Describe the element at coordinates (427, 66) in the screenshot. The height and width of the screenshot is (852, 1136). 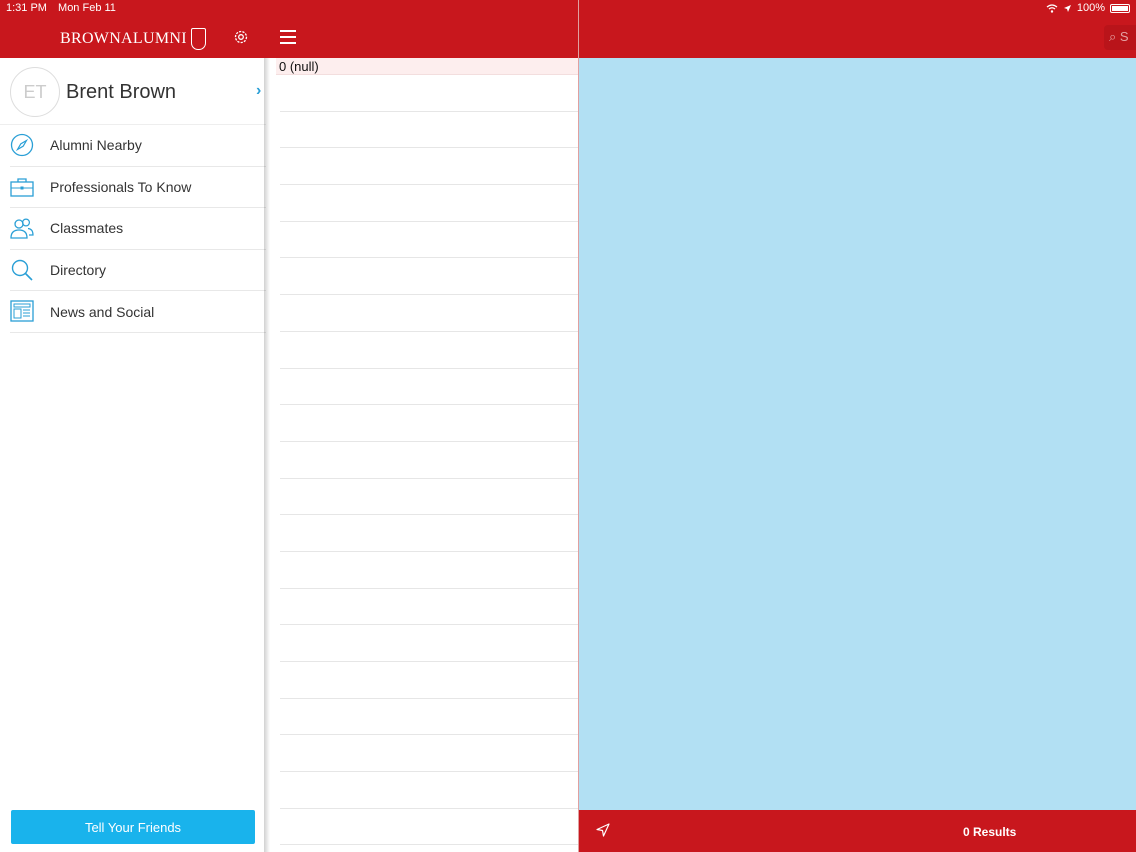
I see `list-item: 0 (null)` at that location.